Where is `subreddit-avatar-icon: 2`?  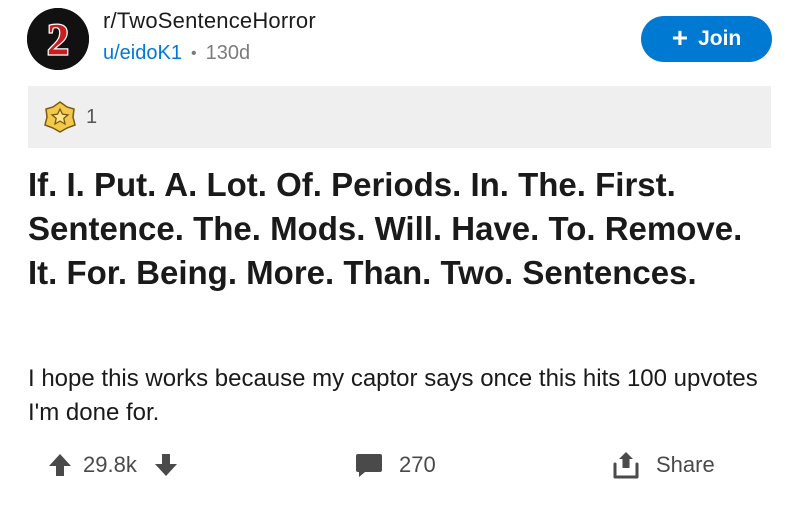
subreddit-avatar-icon: 2 is located at coordinates (58, 39).